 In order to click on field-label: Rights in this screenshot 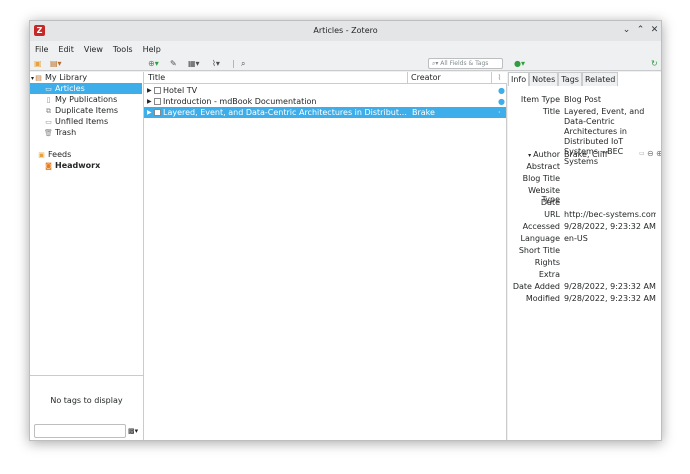, I will do `click(547, 262)`.